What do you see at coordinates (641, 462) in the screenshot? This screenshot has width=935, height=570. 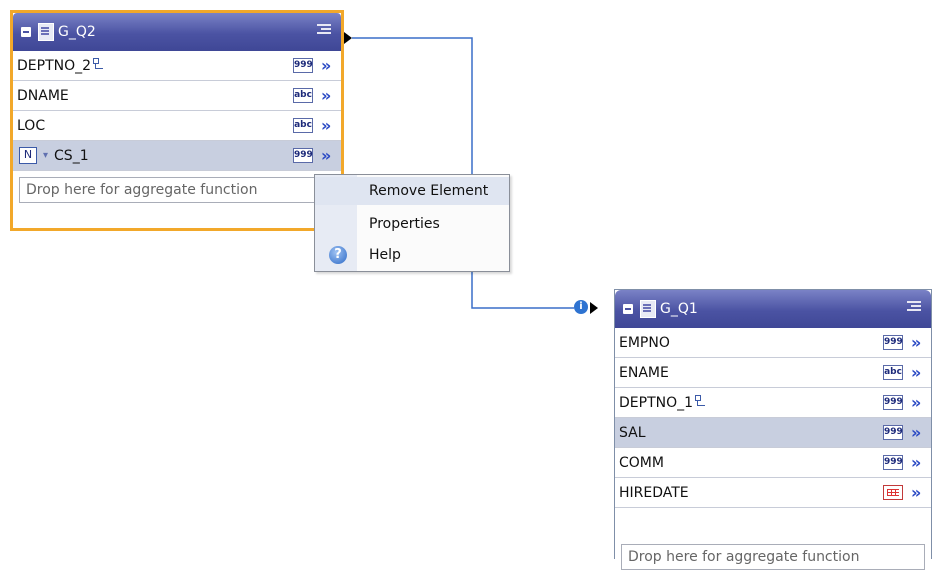 I see `element-label: COMM` at bounding box center [641, 462].